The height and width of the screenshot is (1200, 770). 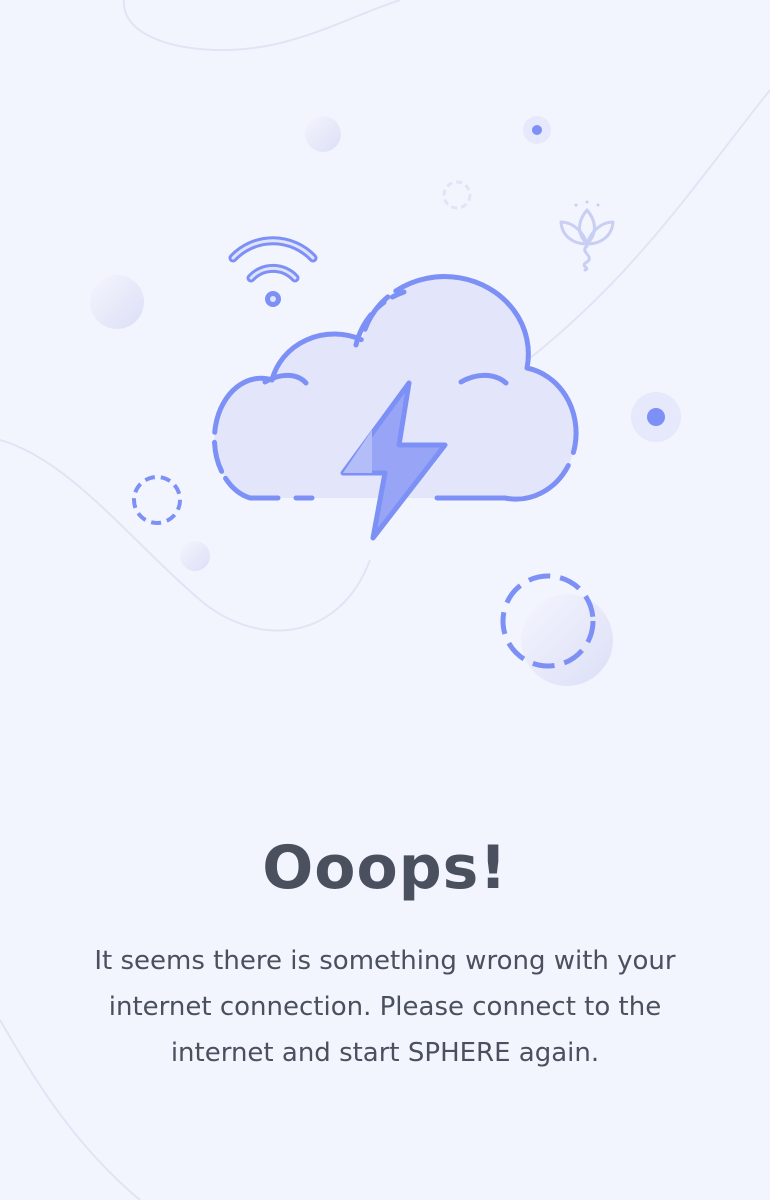 What do you see at coordinates (385, 868) in the screenshot?
I see `error-title: Ooops!` at bounding box center [385, 868].